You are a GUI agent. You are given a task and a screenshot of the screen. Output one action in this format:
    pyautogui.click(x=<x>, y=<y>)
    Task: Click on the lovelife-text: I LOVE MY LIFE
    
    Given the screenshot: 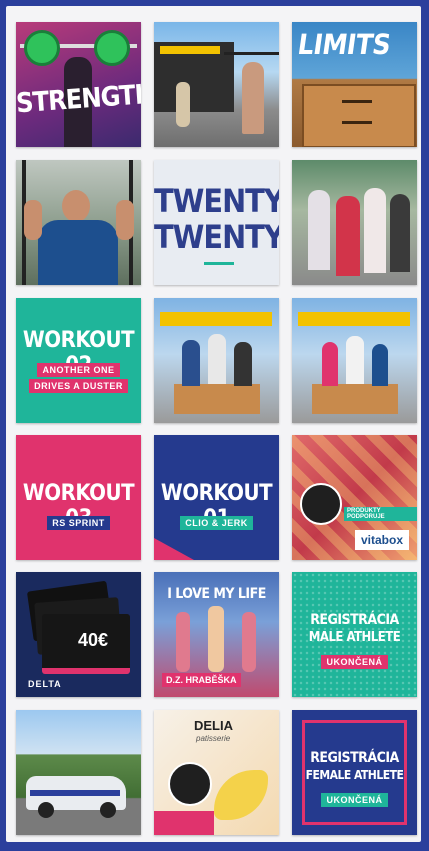 What is the action you would take?
    pyautogui.click(x=216, y=594)
    